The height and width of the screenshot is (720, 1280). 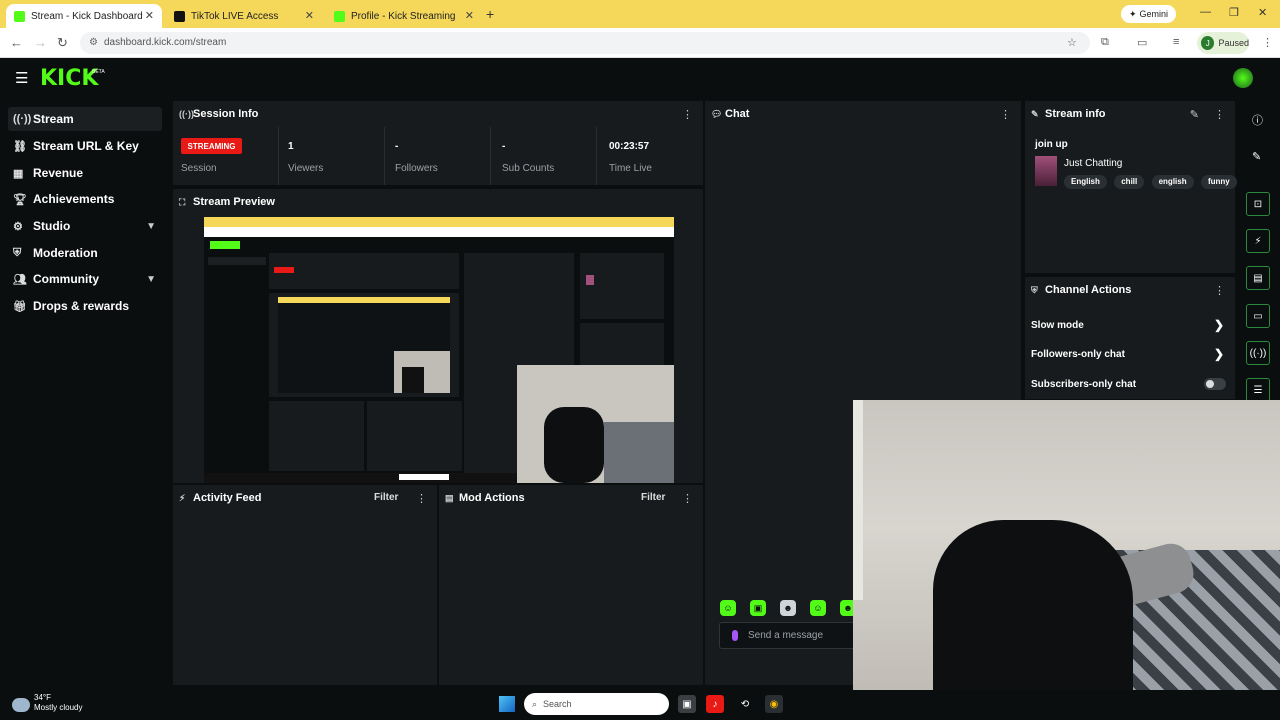 What do you see at coordinates (85, 173) in the screenshot?
I see `sidebar-item-revenue: ▦ Revenue` at bounding box center [85, 173].